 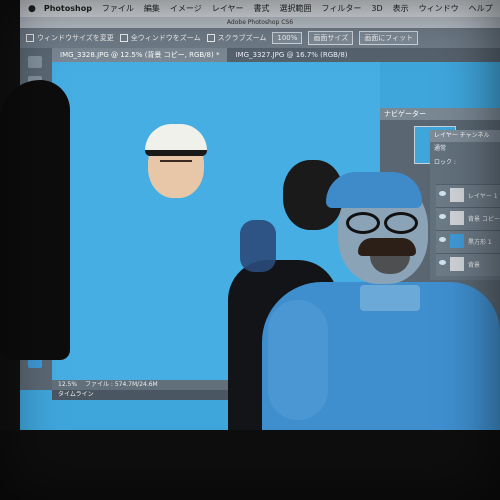 I want to click on menu-layer: レイヤー, so click(x=228, y=8).